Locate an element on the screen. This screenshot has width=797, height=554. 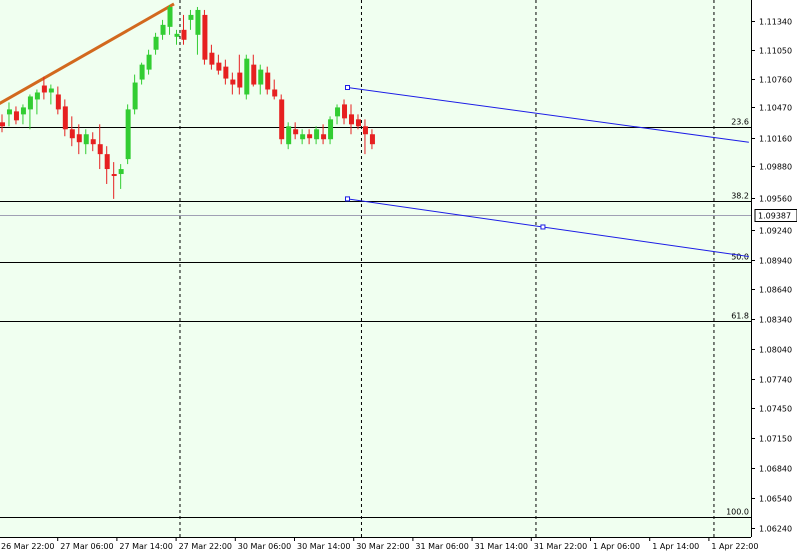
price-tick-label-6: 1.09560 is located at coordinates (775, 199).